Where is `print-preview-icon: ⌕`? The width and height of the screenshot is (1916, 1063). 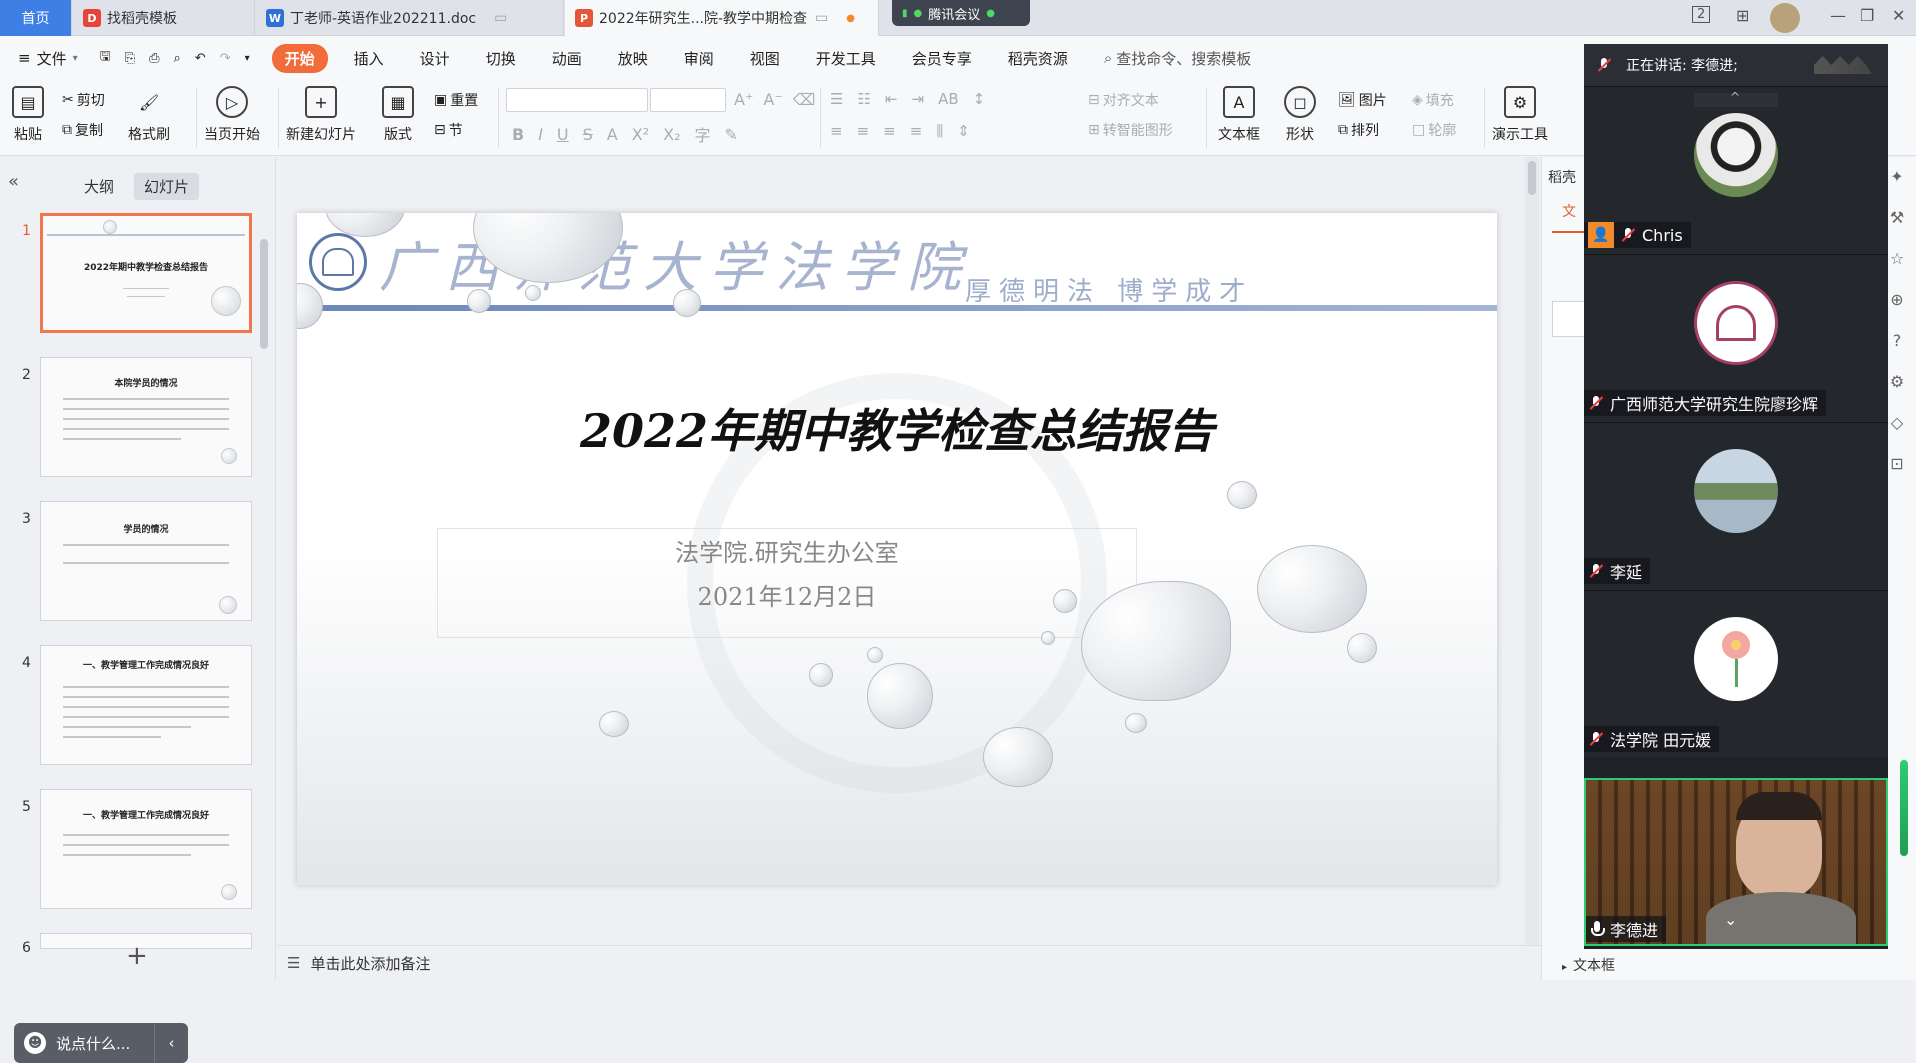
print-preview-icon: ⌕ is located at coordinates (177, 58).